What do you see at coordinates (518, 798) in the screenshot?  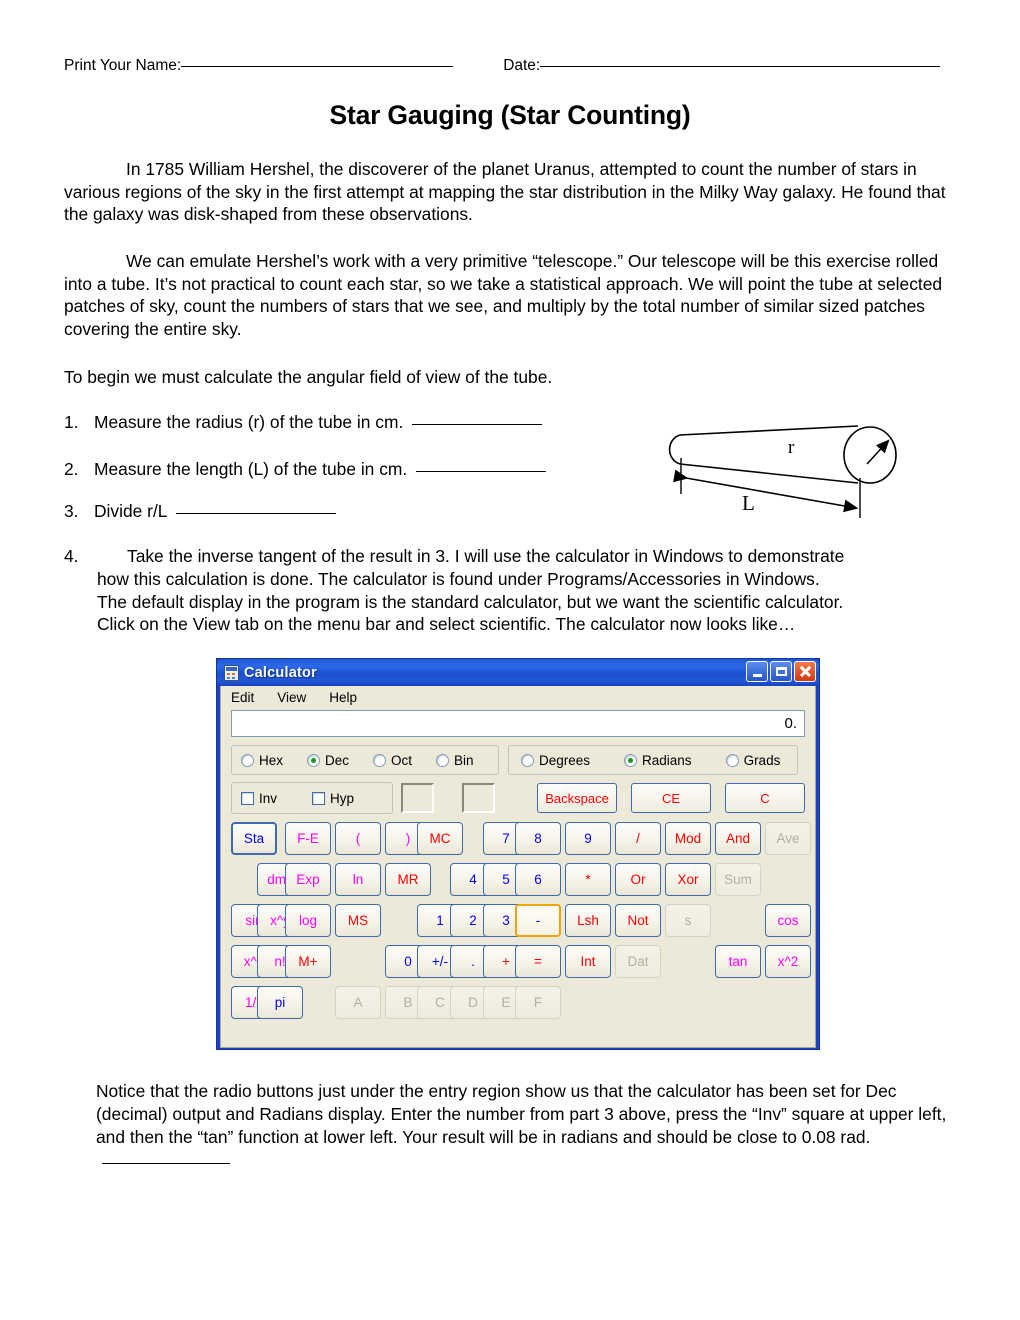 I see `modifier-row: Inv Hyp Backspace CE C` at bounding box center [518, 798].